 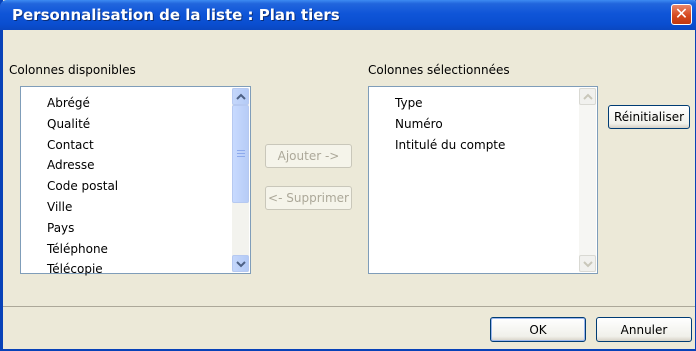 What do you see at coordinates (308, 198) in the screenshot?
I see `remove-column-button: <- Supprimer` at bounding box center [308, 198].